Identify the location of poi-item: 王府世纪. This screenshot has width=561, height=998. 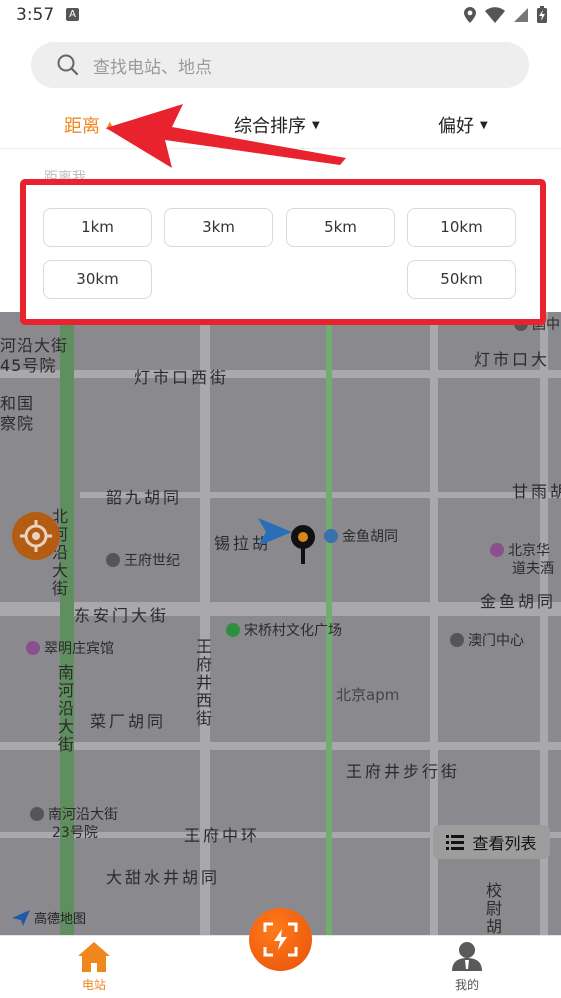
(143, 560).